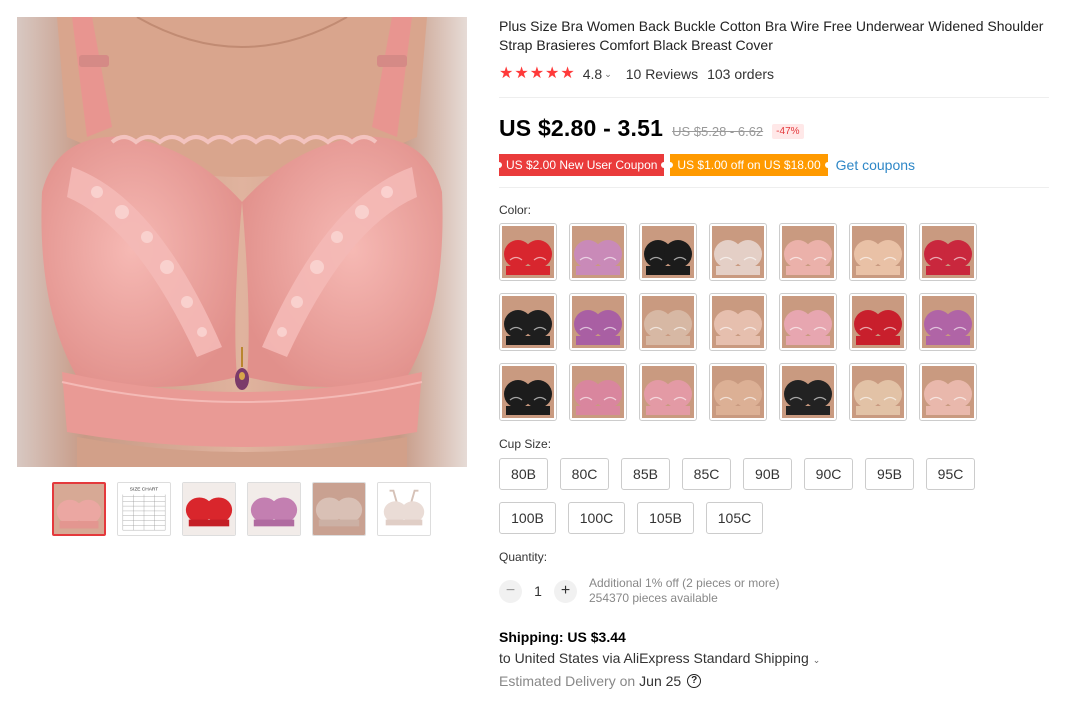 This screenshot has width=1075, height=712. Describe the element at coordinates (950, 474) in the screenshot. I see `size-option-95c: 95C` at that location.